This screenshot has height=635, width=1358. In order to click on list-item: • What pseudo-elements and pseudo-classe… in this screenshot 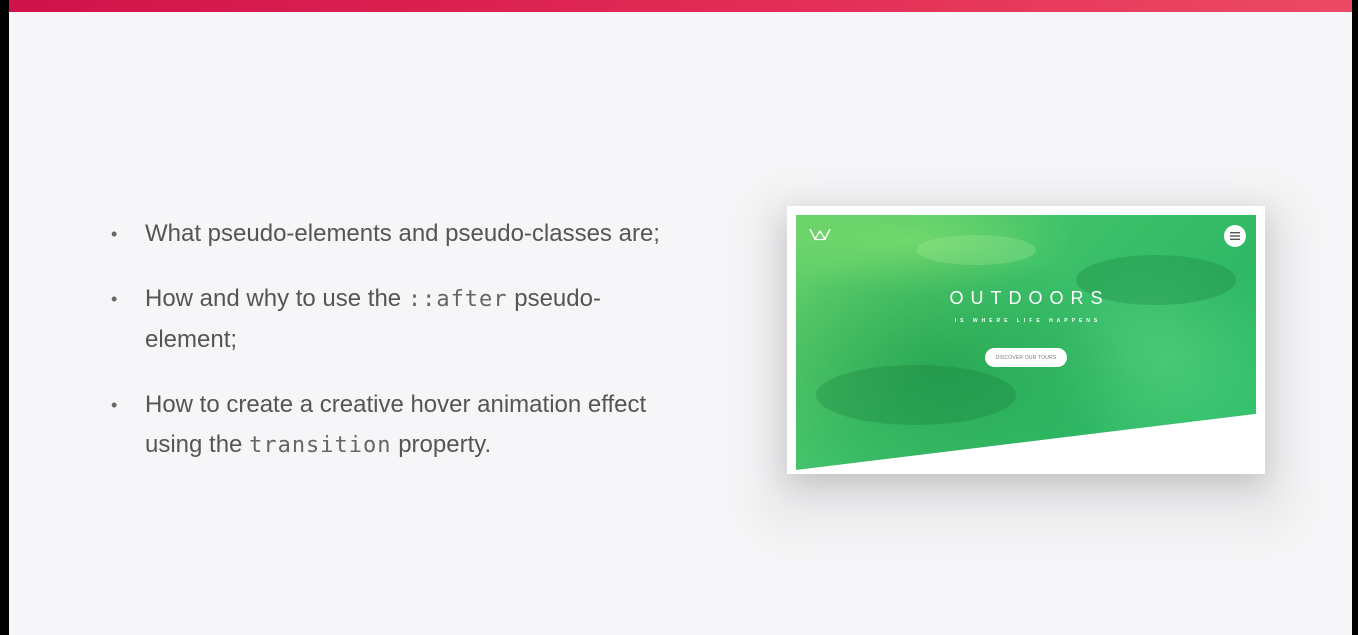, I will do `click(398, 234)`.